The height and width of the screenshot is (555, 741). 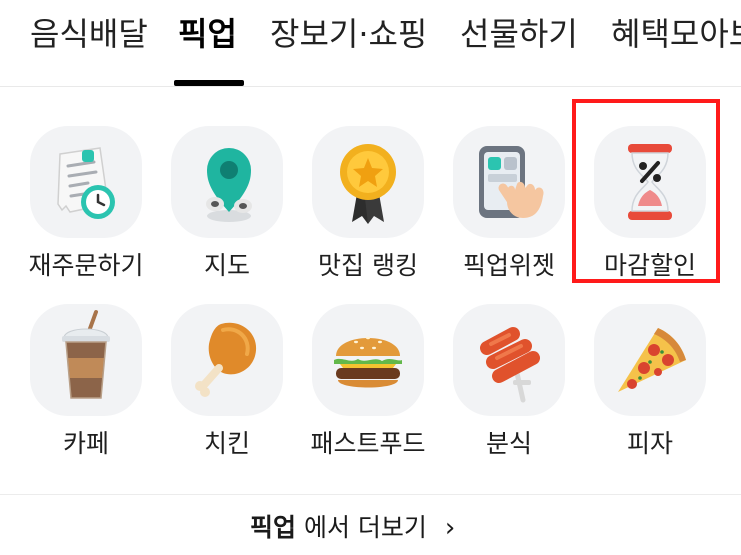 I want to click on fried-chicken-icon, so click(x=226, y=359).